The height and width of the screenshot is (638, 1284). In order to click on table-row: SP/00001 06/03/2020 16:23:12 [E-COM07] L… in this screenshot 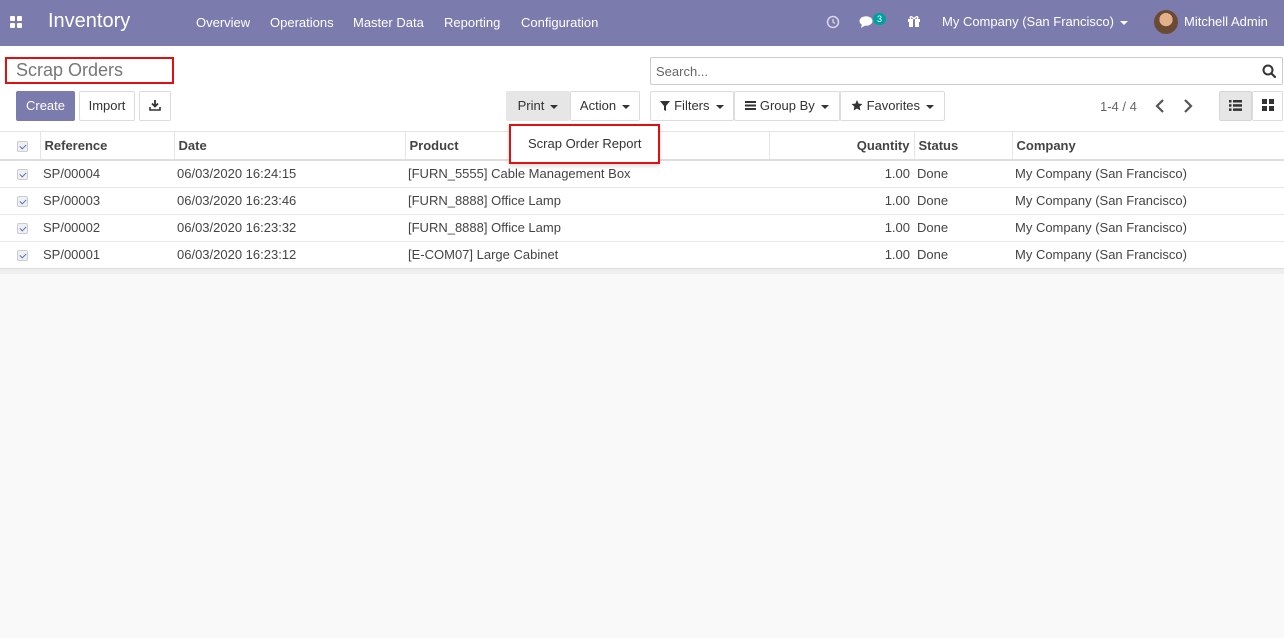, I will do `click(642, 254)`.